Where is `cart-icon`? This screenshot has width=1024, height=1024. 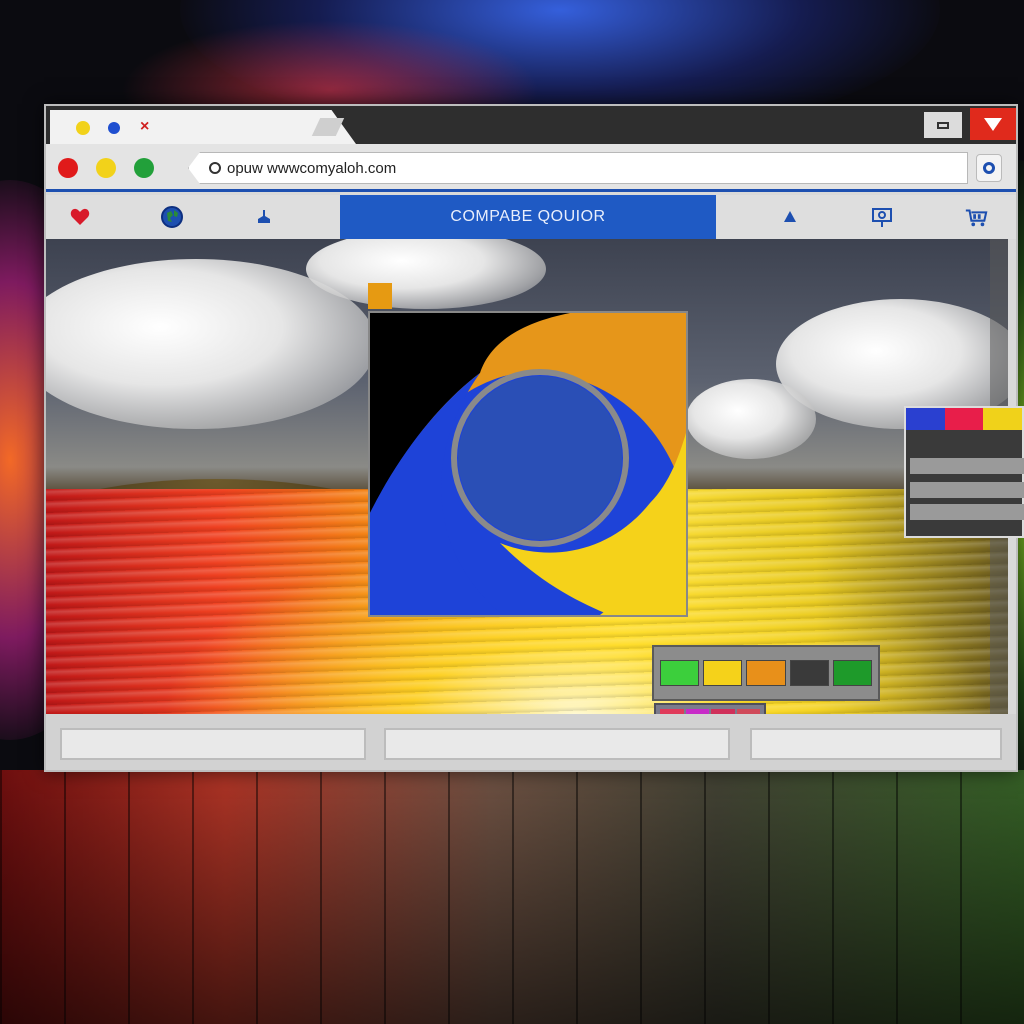
cart-icon is located at coordinates (976, 217).